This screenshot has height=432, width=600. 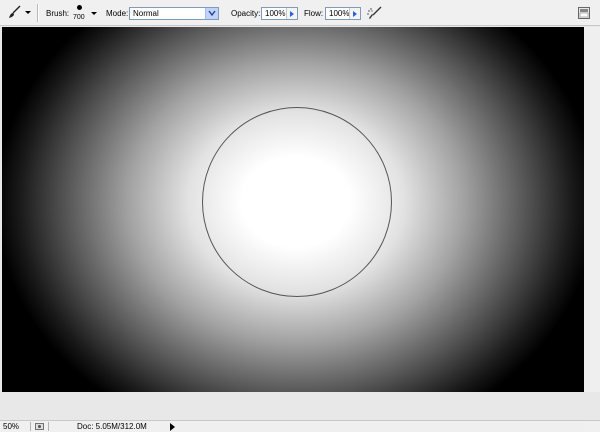 What do you see at coordinates (80, 13) in the screenshot?
I see `brush-picker: 700` at bounding box center [80, 13].